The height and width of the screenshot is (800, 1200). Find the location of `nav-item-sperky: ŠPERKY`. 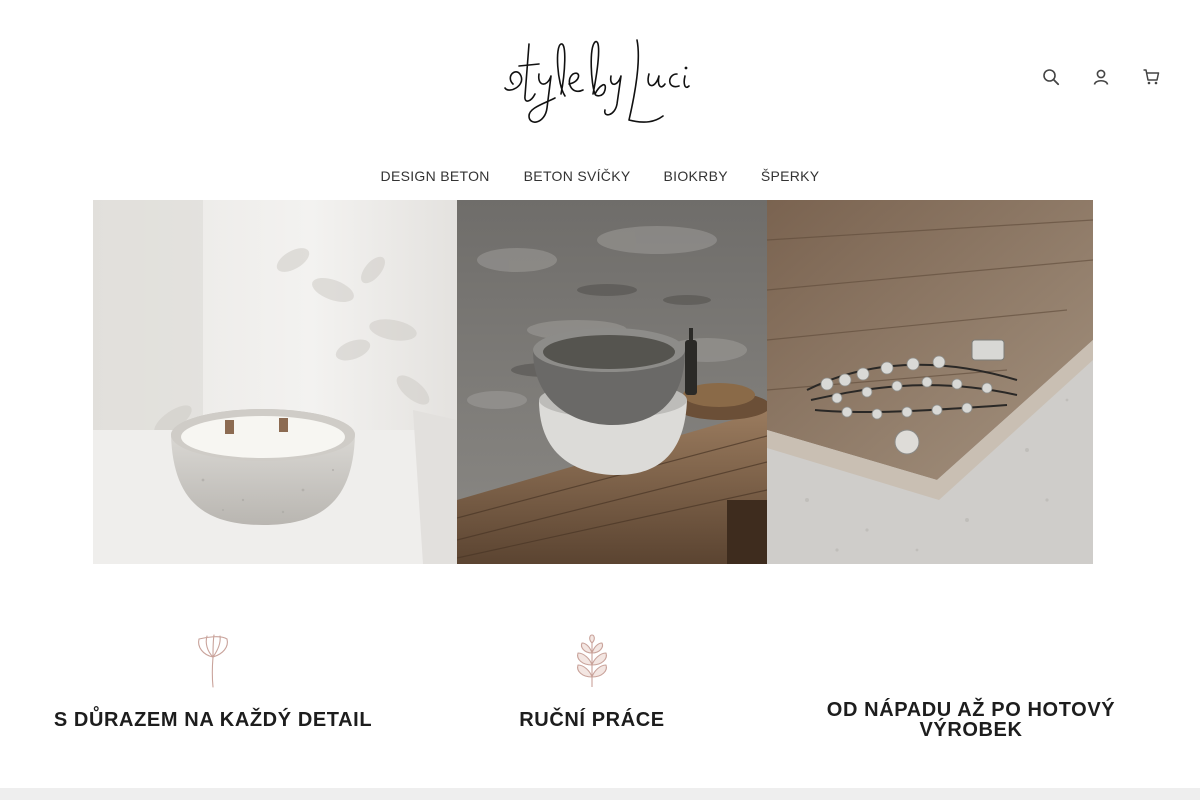

nav-item-sperky: ŠPERKY is located at coordinates (790, 176).